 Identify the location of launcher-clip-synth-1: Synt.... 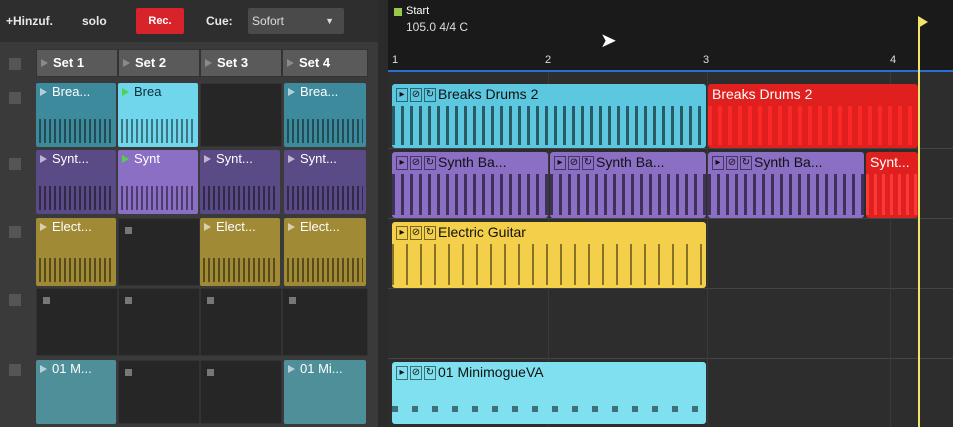
(76, 182).